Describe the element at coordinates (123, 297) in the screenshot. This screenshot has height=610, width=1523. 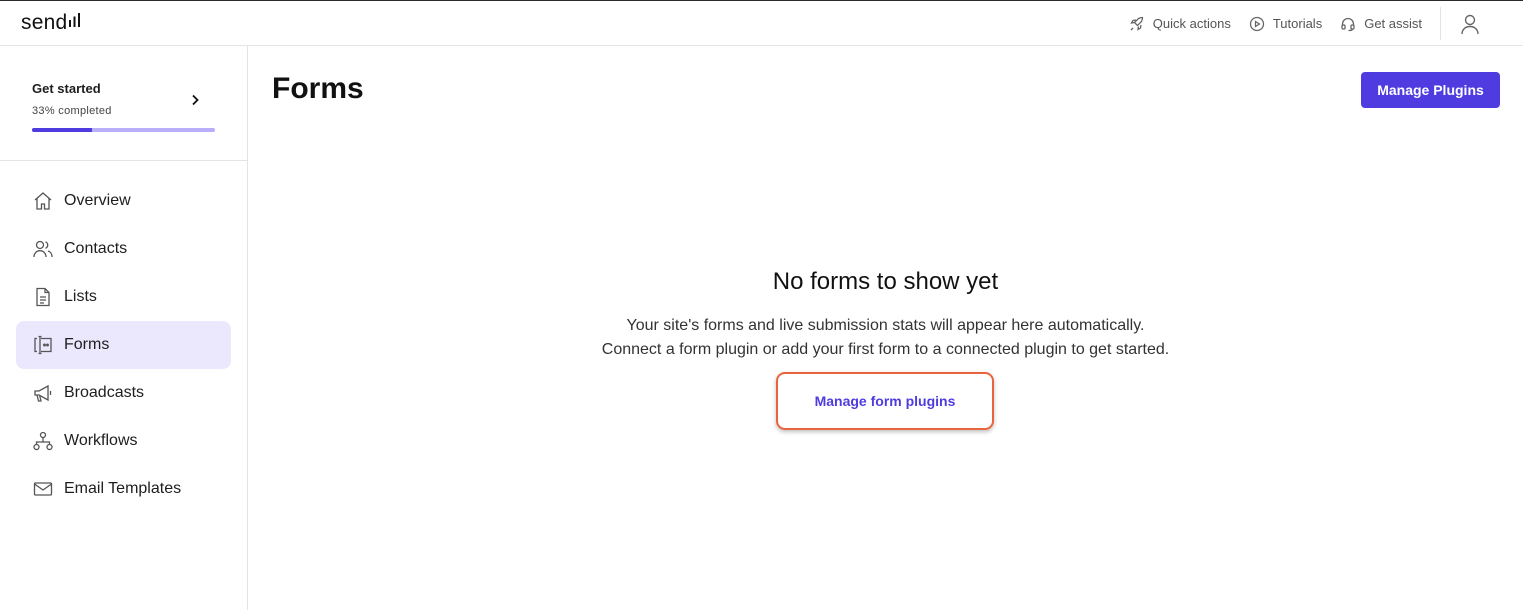
I see `sidebar-item-lists: Lists` at that location.